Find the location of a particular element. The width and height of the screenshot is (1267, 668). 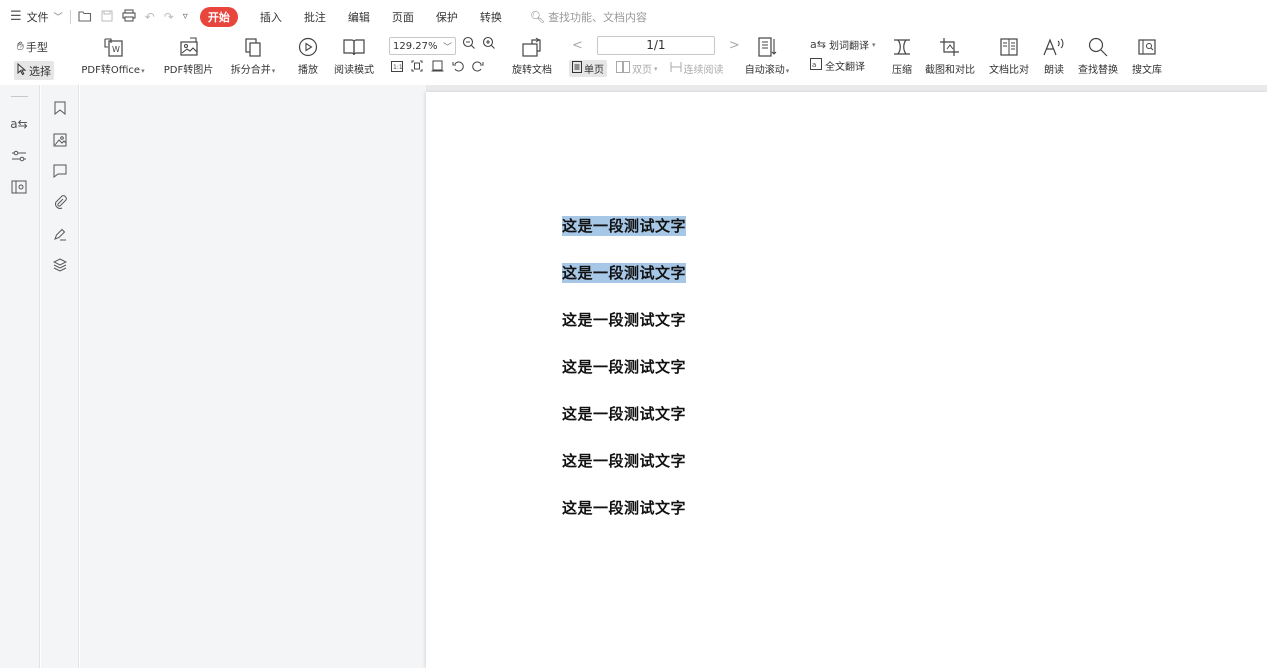

attachment-icon is located at coordinates (60, 202).